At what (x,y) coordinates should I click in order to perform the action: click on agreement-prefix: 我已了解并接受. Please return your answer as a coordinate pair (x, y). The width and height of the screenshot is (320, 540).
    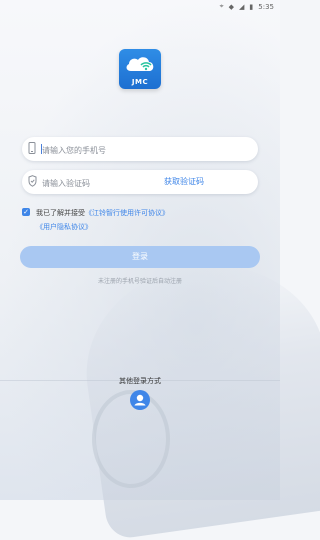
    Looking at the image, I should click on (60, 213).